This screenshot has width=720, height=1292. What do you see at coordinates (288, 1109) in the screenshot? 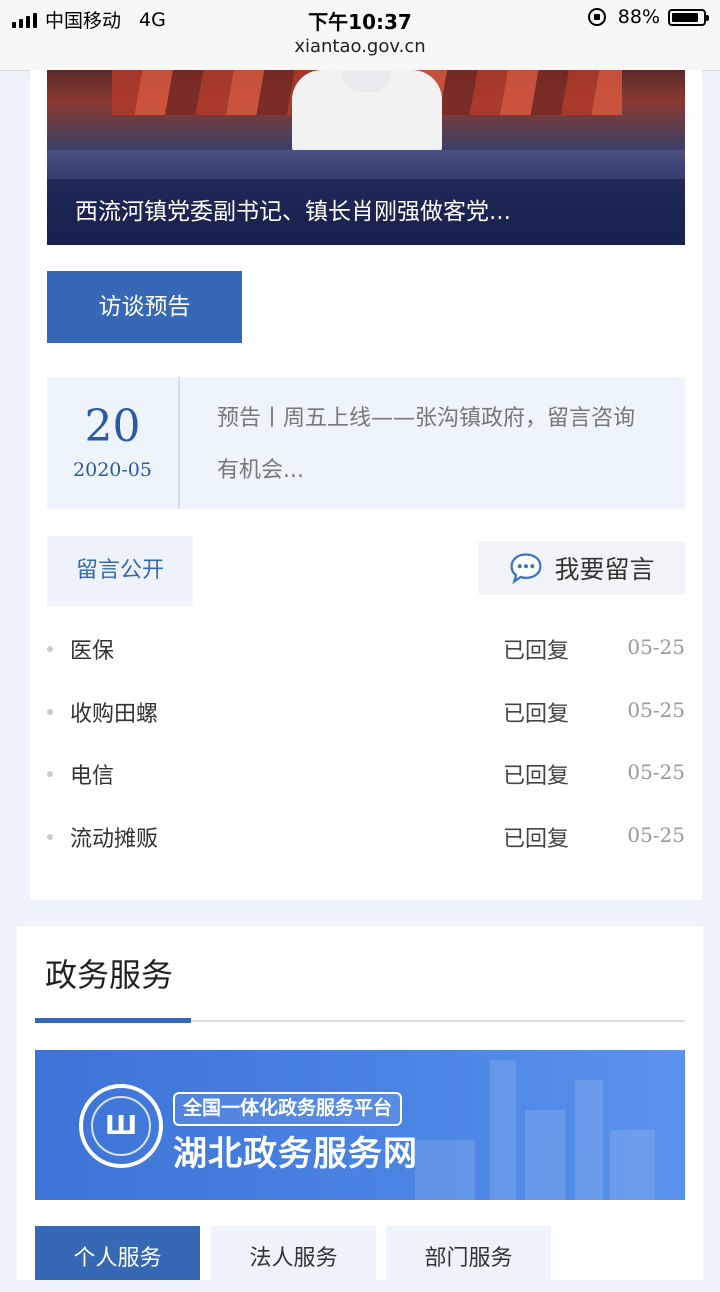
I see `banner-subtitle: 全国一体化政务服务平台` at bounding box center [288, 1109].